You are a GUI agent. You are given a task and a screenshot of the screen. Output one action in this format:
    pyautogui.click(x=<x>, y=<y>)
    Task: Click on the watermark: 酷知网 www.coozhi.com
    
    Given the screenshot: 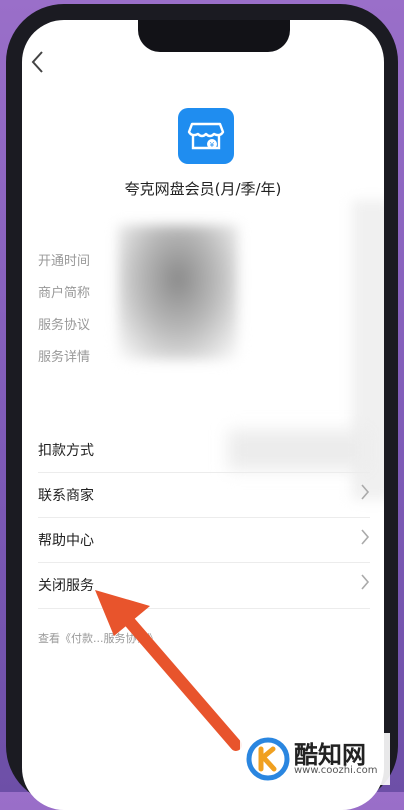 What is the action you would take?
    pyautogui.click(x=315, y=759)
    